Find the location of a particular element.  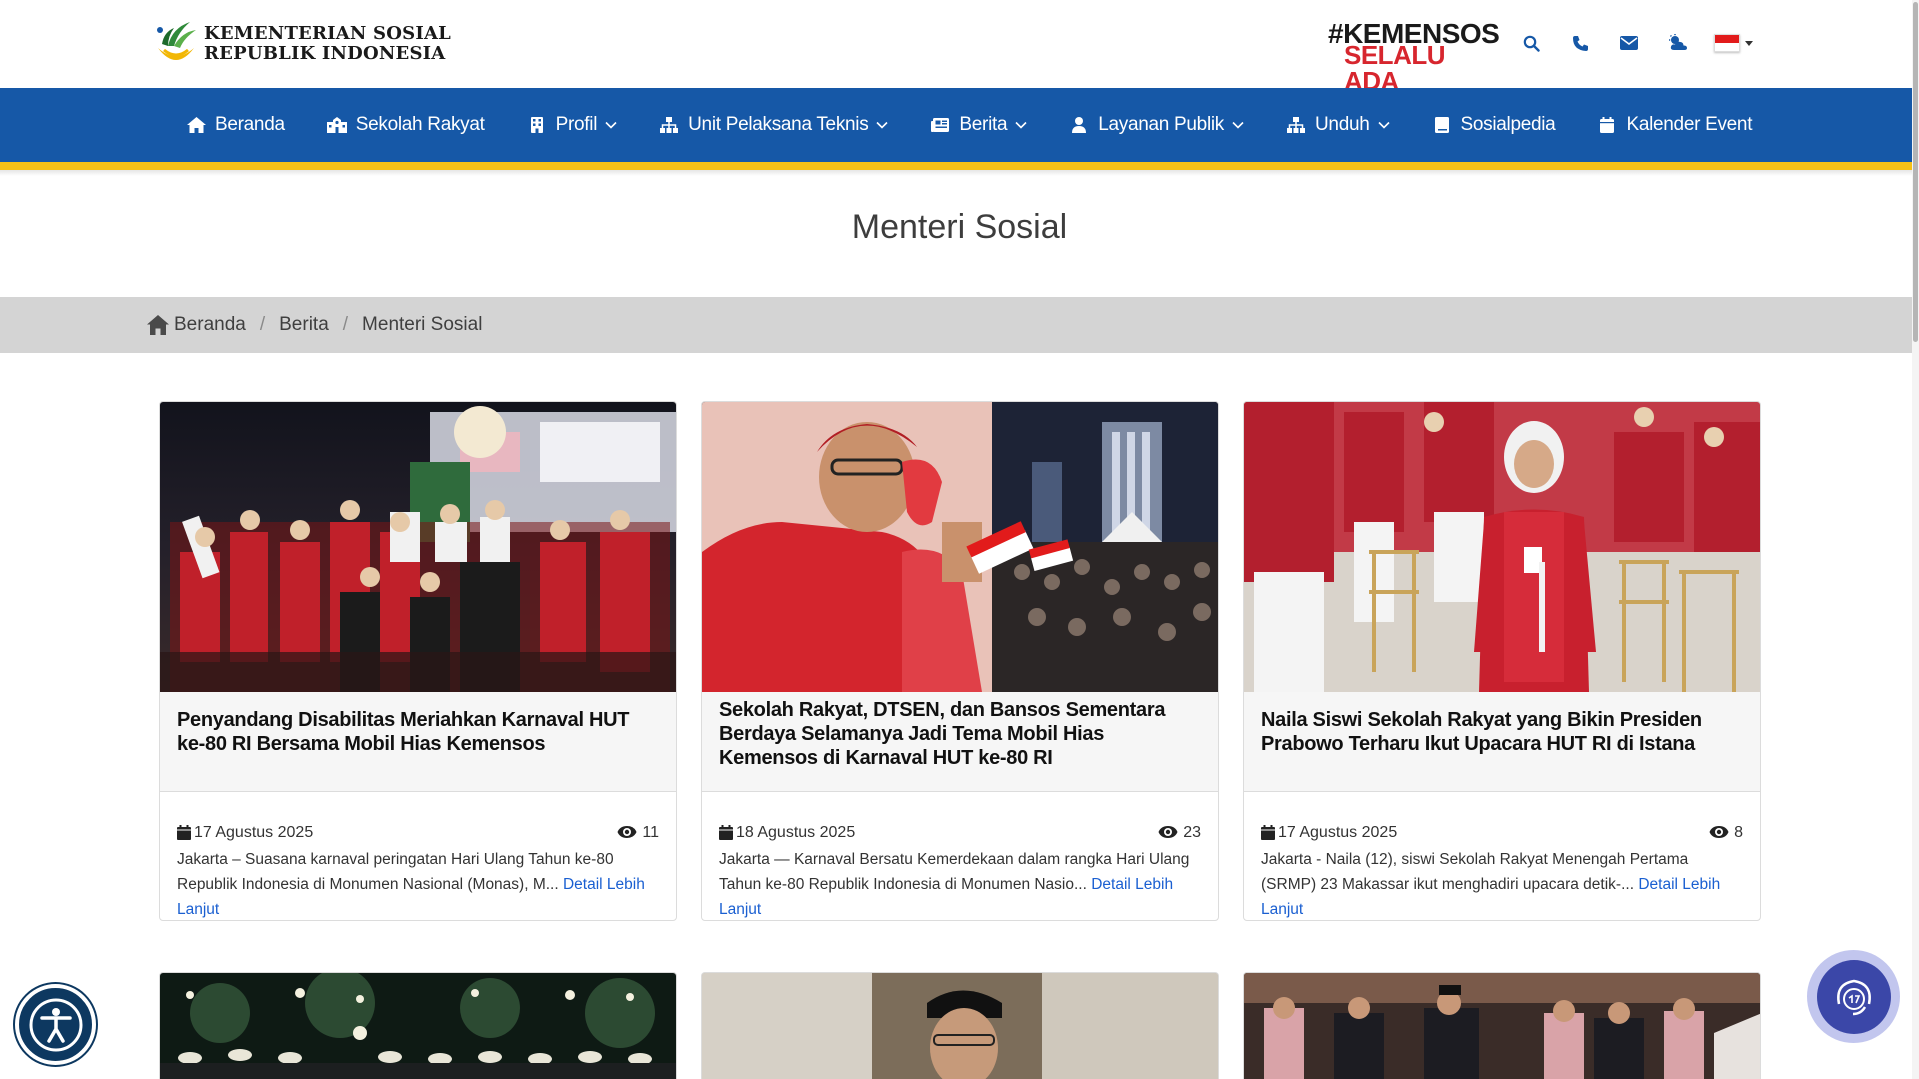

scrollbar-thumb is located at coordinates (1915, 172).